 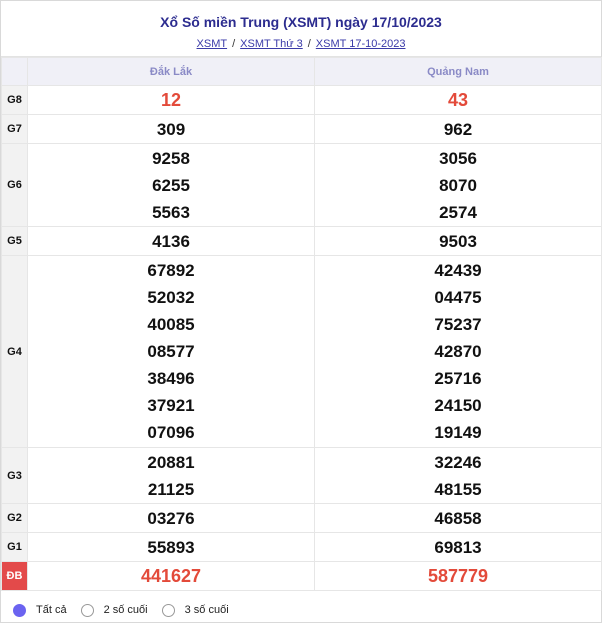 What do you see at coordinates (171, 475) in the screenshot?
I see `prize-cell: 20881 21125` at bounding box center [171, 475].